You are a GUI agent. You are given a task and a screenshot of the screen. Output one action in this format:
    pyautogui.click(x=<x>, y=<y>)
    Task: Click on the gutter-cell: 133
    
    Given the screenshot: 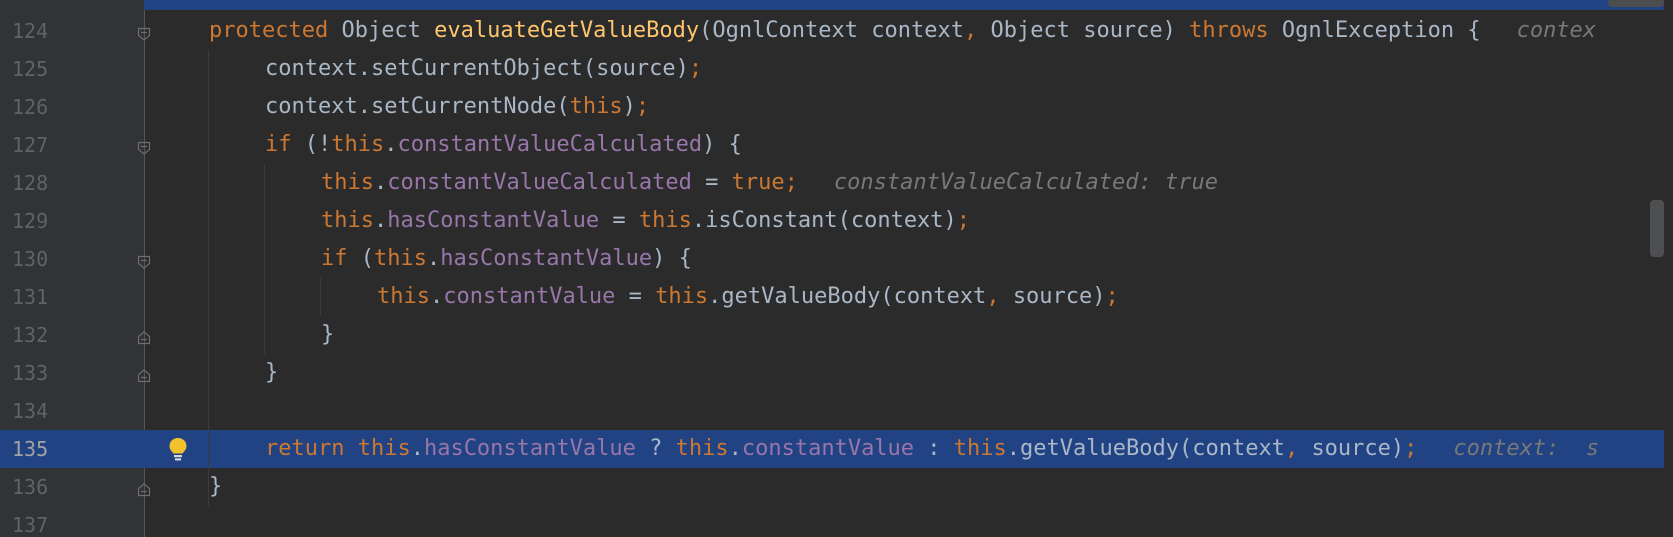 What is the action you would take?
    pyautogui.click(x=75, y=373)
    